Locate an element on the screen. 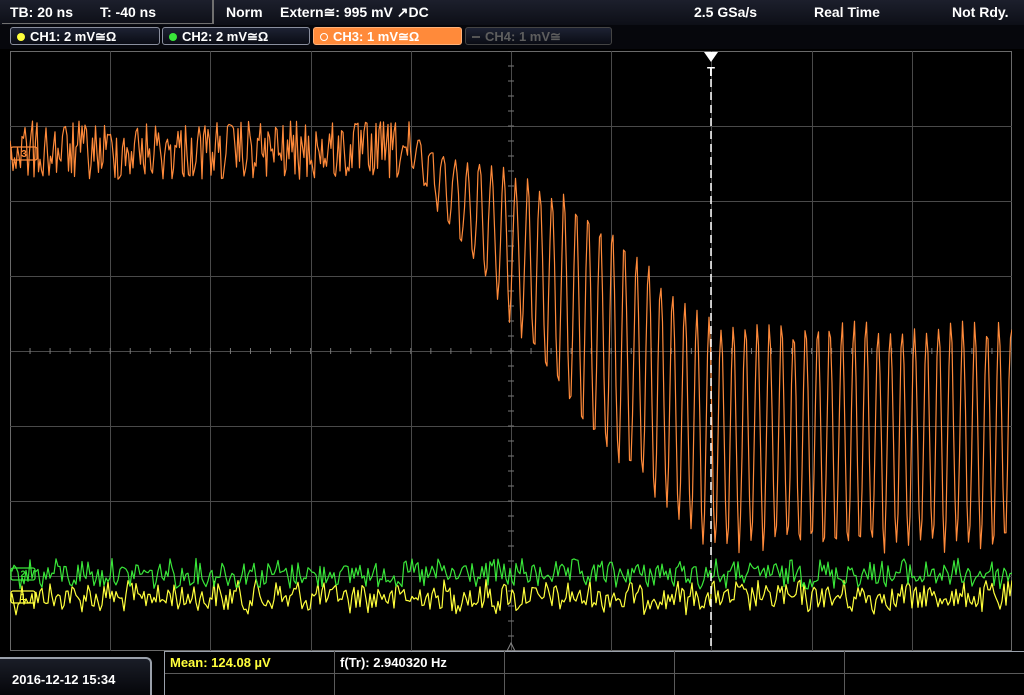 This screenshot has width=1024, height=695. channel-tab-ch2: CH2: 2 mV≅Ω is located at coordinates (236, 36).